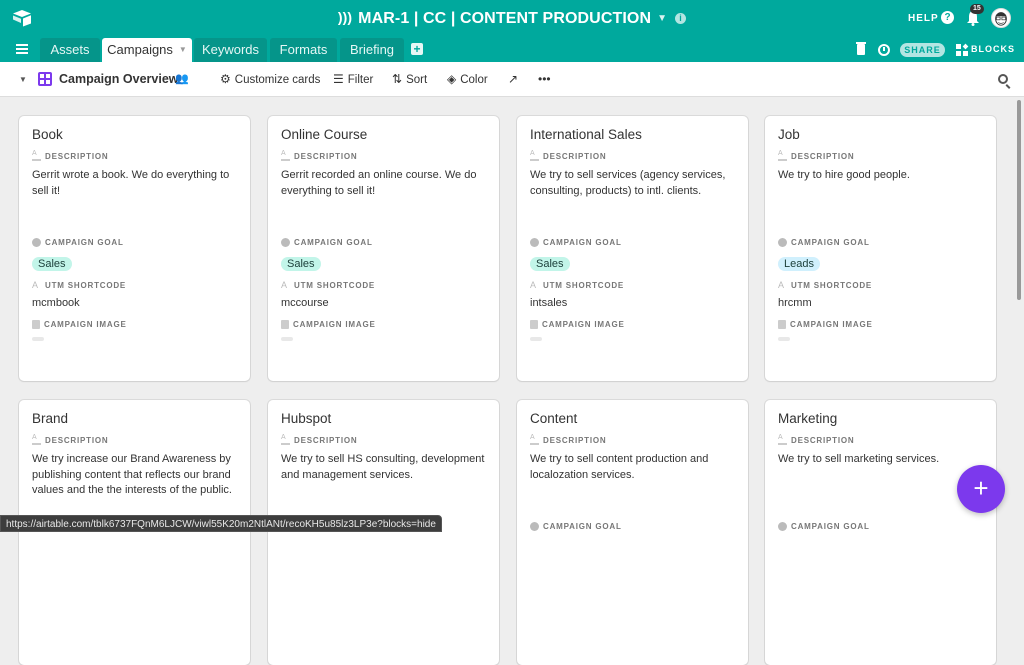  I want to click on vertical-scrollbar, so click(1019, 200).